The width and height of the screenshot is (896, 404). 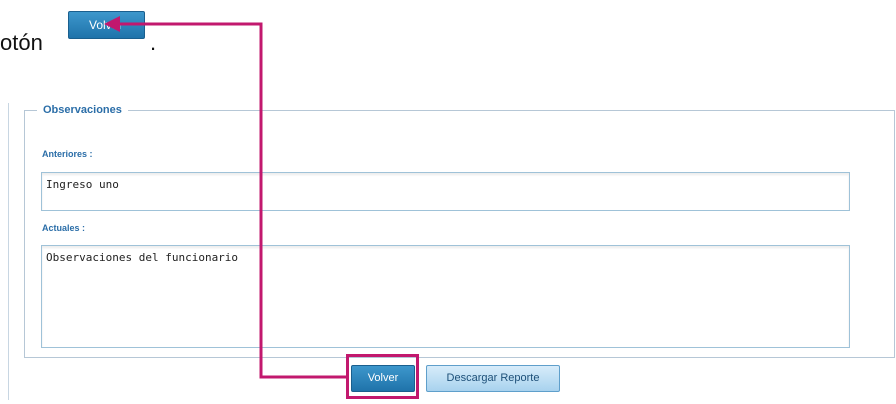 What do you see at coordinates (383, 378) in the screenshot?
I see `volver-button: Volver` at bounding box center [383, 378].